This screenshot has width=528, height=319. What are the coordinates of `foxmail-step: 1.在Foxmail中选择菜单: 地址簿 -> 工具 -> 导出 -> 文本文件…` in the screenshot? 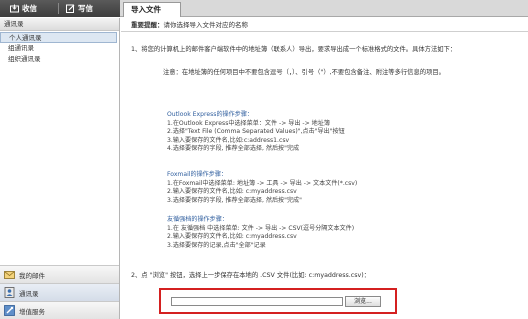 It's located at (262, 183).